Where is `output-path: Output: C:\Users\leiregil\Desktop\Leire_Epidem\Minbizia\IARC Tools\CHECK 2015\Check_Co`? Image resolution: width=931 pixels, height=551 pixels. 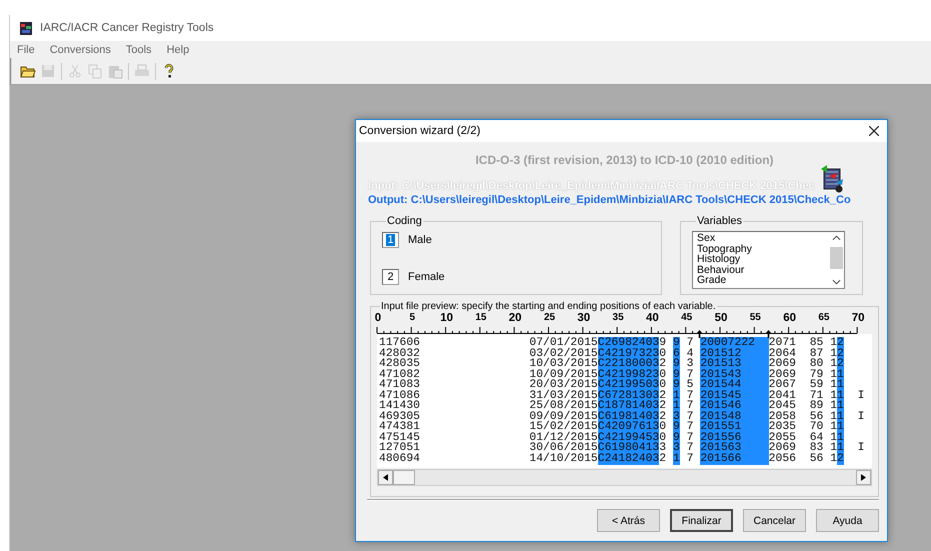
output-path: Output: C:\Users\leiregil\Desktop\Leire_Epidem\Minbizia\IARC Tools\CHECK 2015\Check_Co is located at coordinates (609, 200).